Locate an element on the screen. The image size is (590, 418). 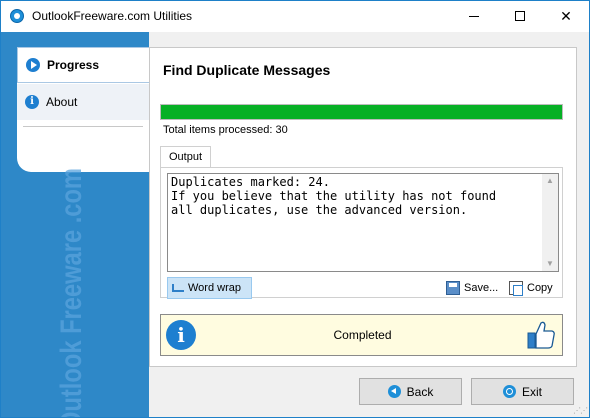
status-text: Completed is located at coordinates (362, 335).